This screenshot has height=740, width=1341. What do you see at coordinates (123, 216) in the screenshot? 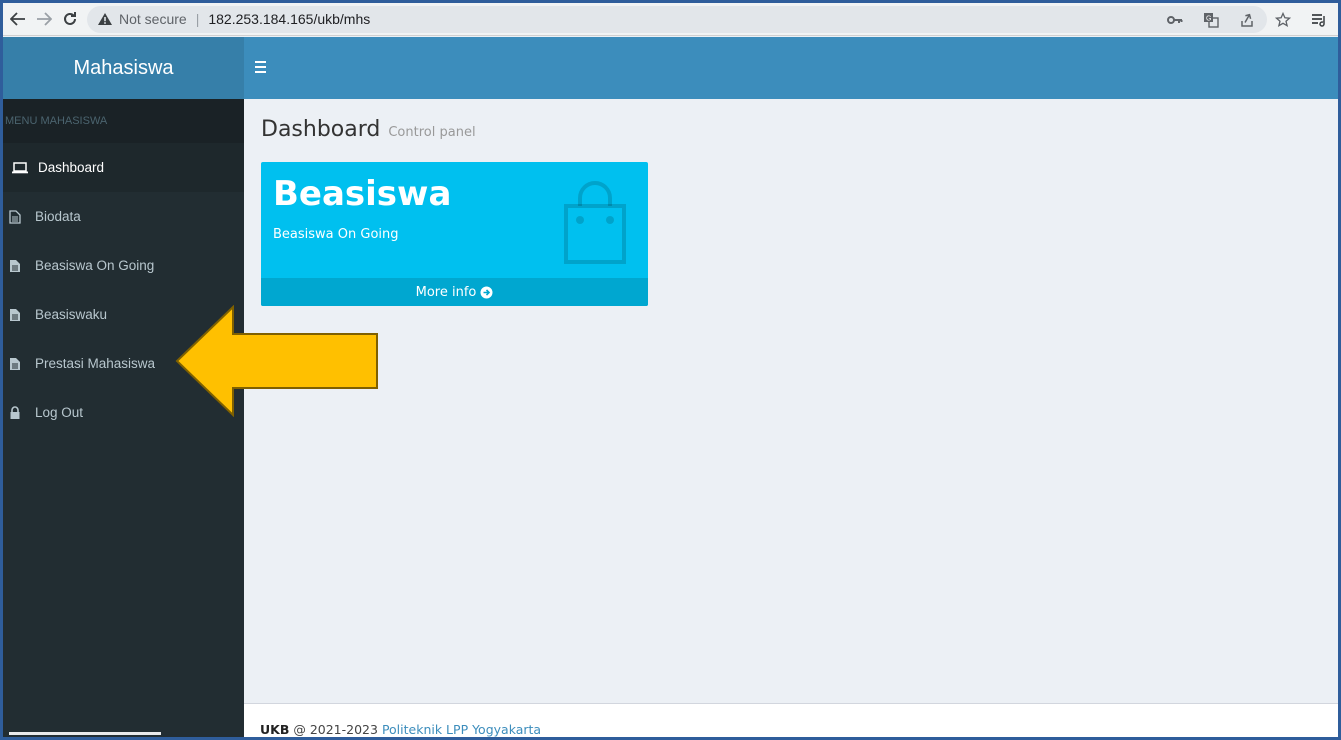
I see `sidebar-item-biodata: Biodata` at bounding box center [123, 216].